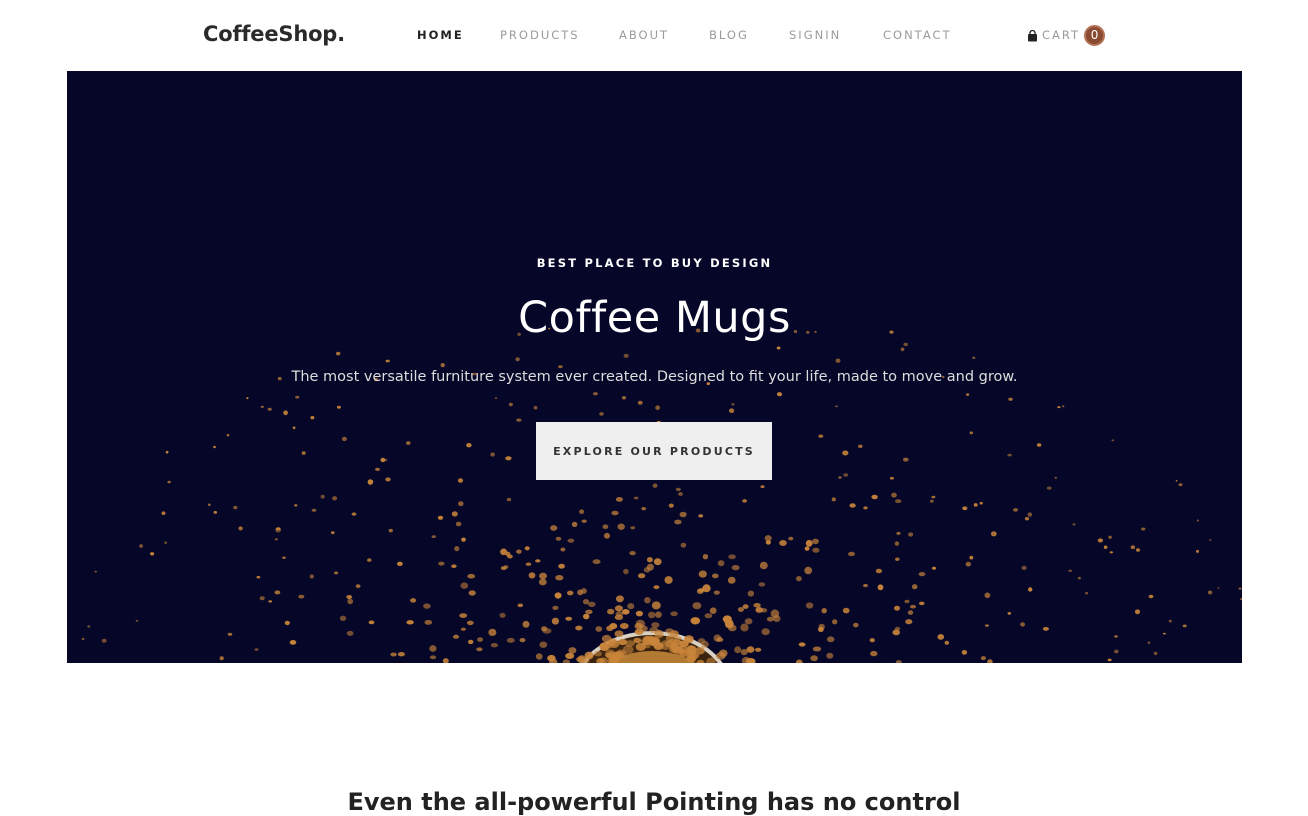  I want to click on nav-link-signin: SIGNIN, so click(815, 35).